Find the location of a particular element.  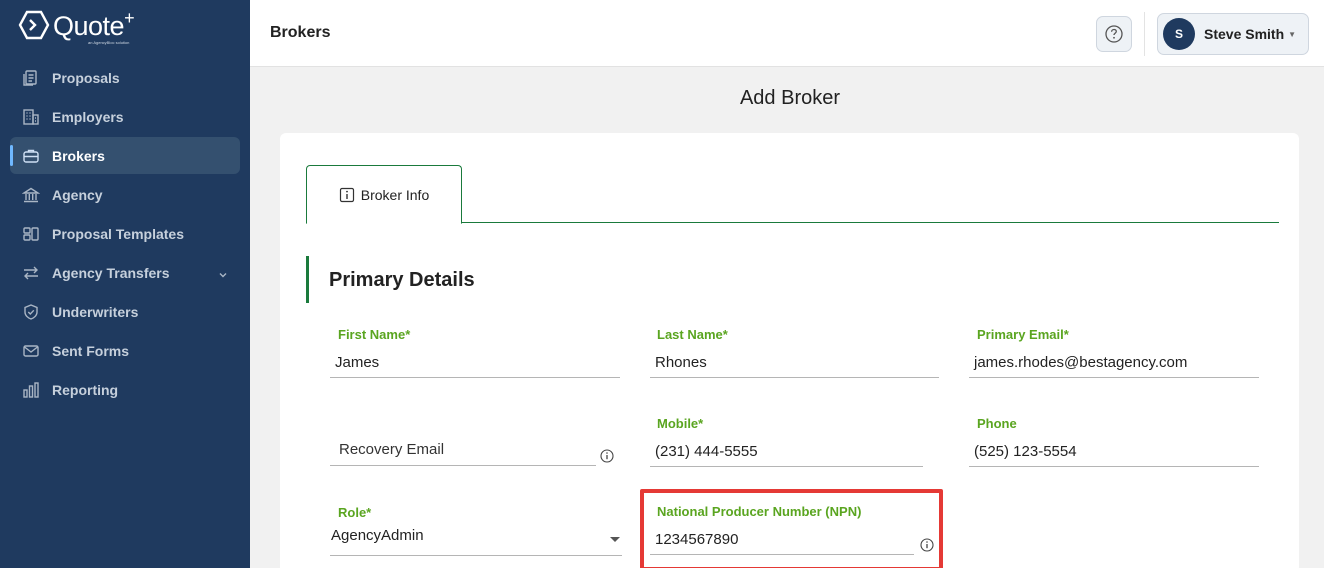

tab-broker-info: Broker Info is located at coordinates (384, 194).